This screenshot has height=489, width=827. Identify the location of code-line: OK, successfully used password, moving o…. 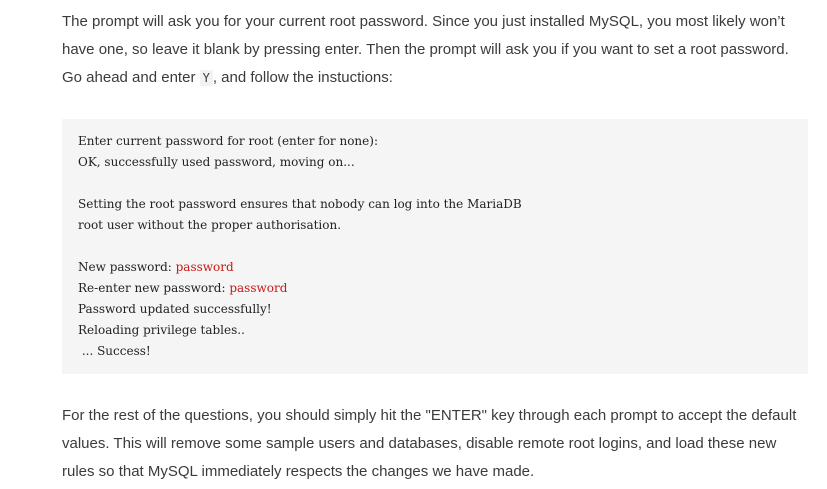
(216, 162).